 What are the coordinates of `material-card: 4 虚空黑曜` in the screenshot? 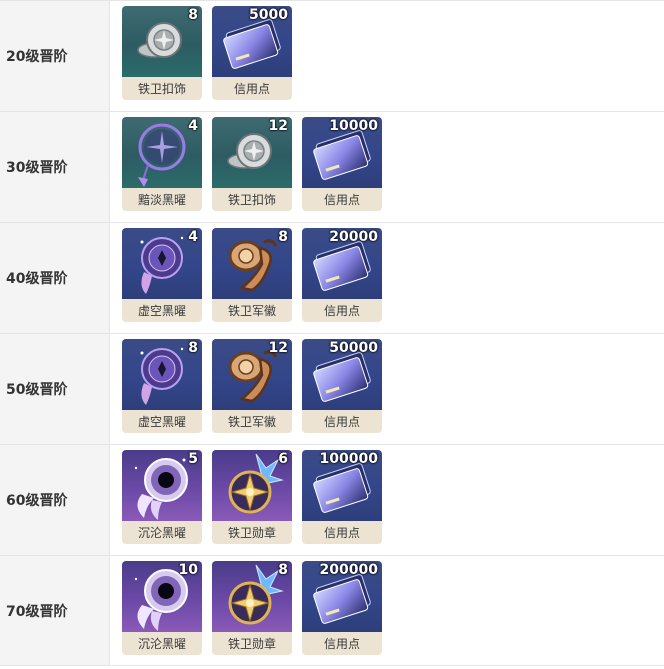 It's located at (162, 275).